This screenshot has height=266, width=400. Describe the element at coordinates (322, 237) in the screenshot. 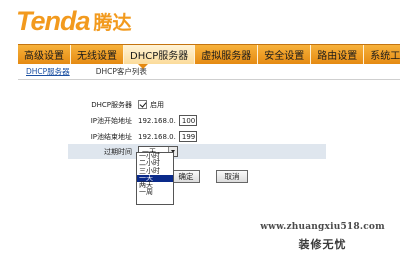

I see `watermark: www.zhuangxiu518.com 装修无忧` at that location.